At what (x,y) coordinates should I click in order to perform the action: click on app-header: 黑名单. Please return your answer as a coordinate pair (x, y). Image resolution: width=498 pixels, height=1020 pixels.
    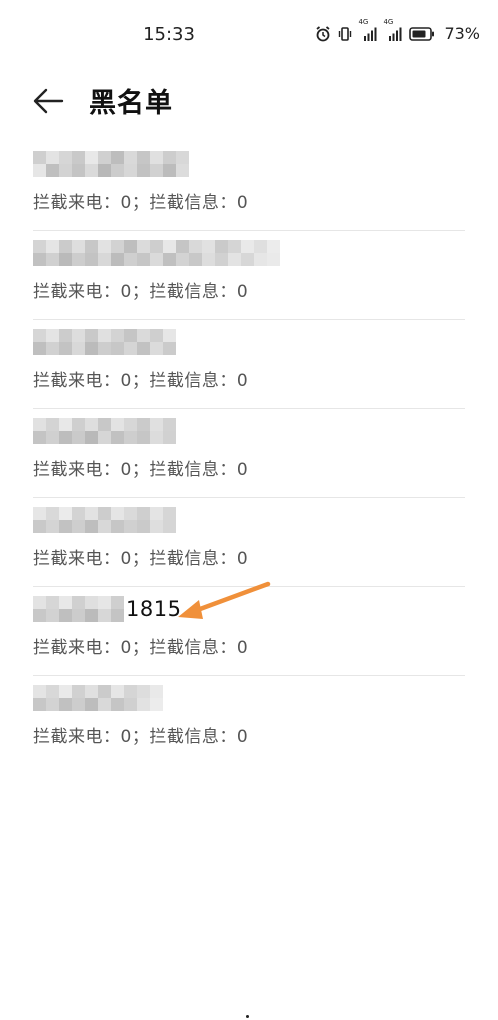
    Looking at the image, I should click on (249, 101).